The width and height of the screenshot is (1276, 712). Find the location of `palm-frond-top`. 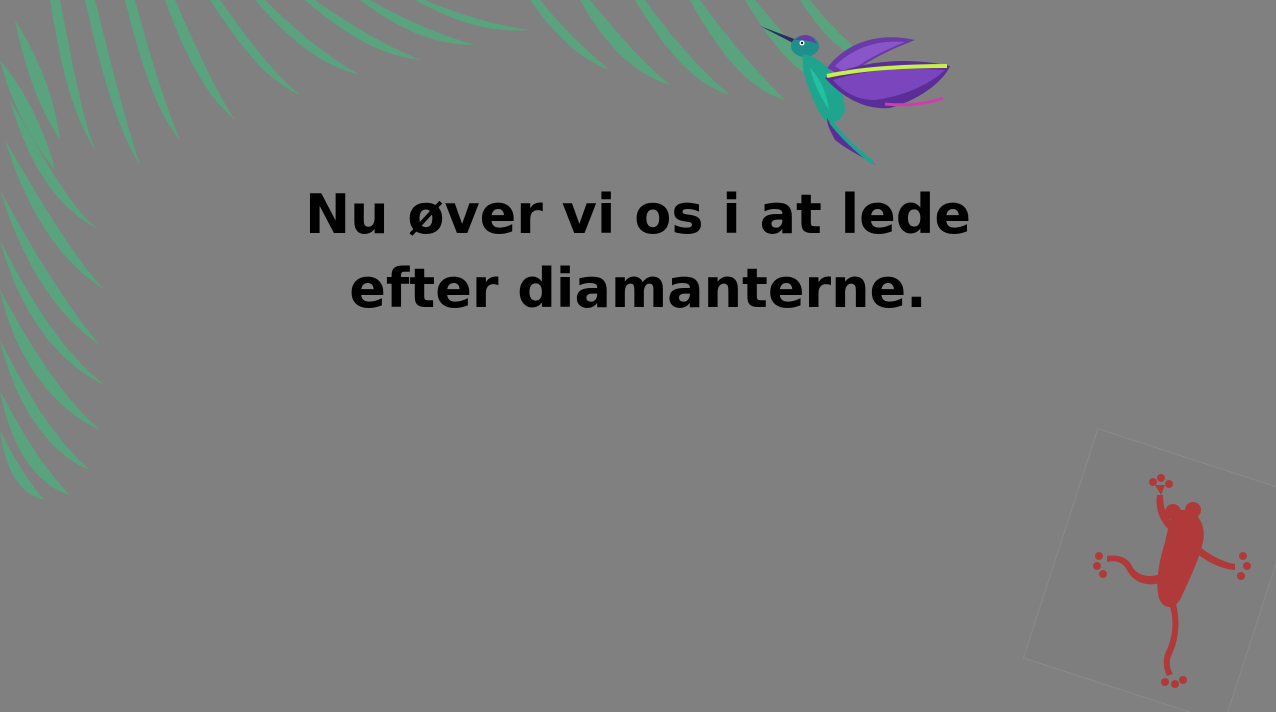

palm-frond-top is located at coordinates (290, 82).